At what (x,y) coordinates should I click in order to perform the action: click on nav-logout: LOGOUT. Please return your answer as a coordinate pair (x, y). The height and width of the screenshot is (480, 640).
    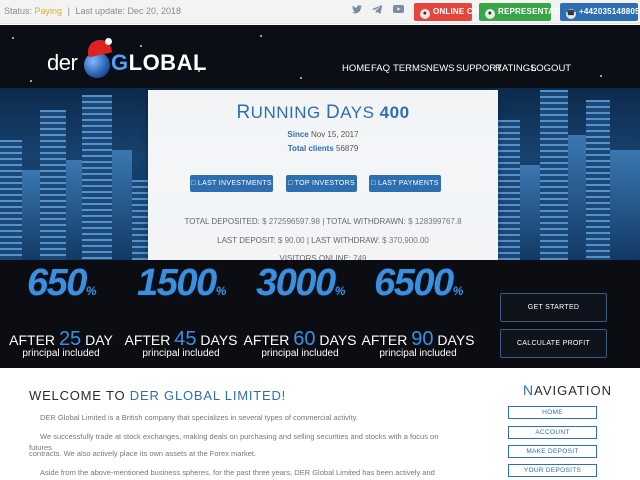
    Looking at the image, I should click on (551, 70).